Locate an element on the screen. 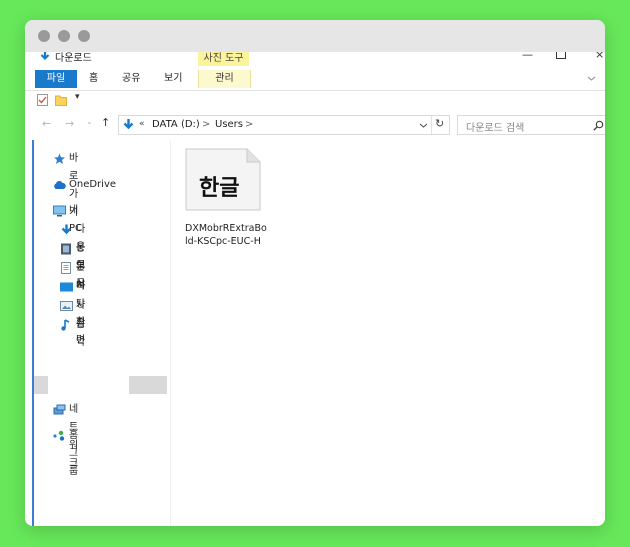  search-box: 다운로드 검색 is located at coordinates (531, 125).